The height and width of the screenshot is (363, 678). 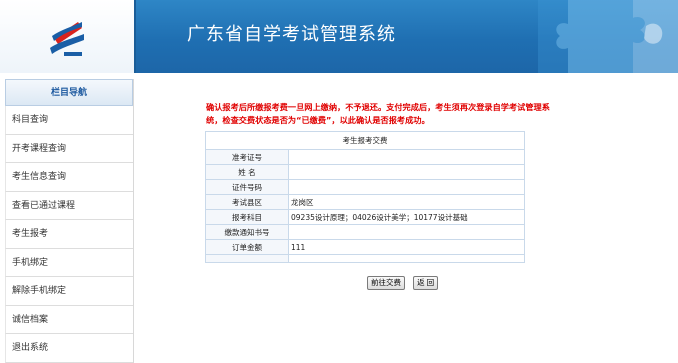 I want to click on table-row, so click(x=365, y=258).